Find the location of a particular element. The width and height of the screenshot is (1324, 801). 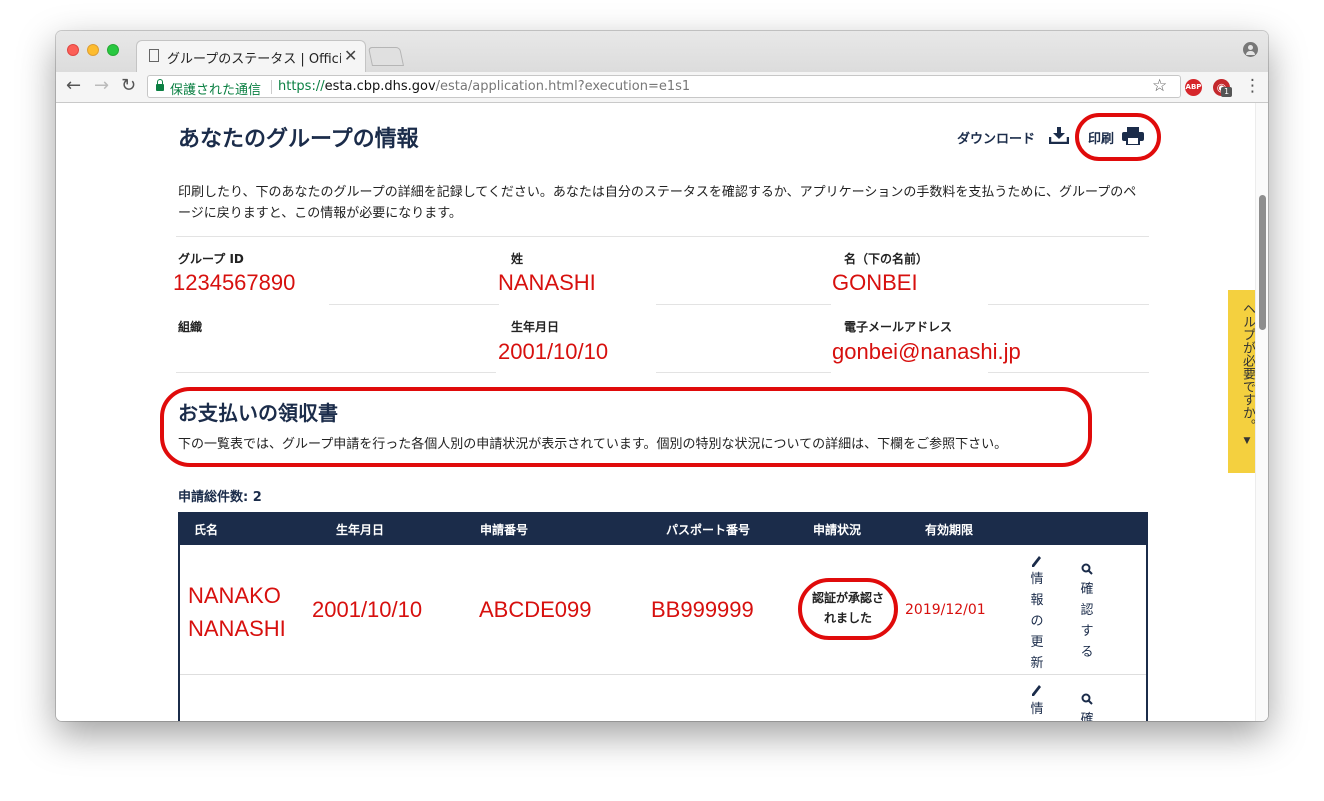

expiry-date: 2019/12/01 is located at coordinates (945, 610).